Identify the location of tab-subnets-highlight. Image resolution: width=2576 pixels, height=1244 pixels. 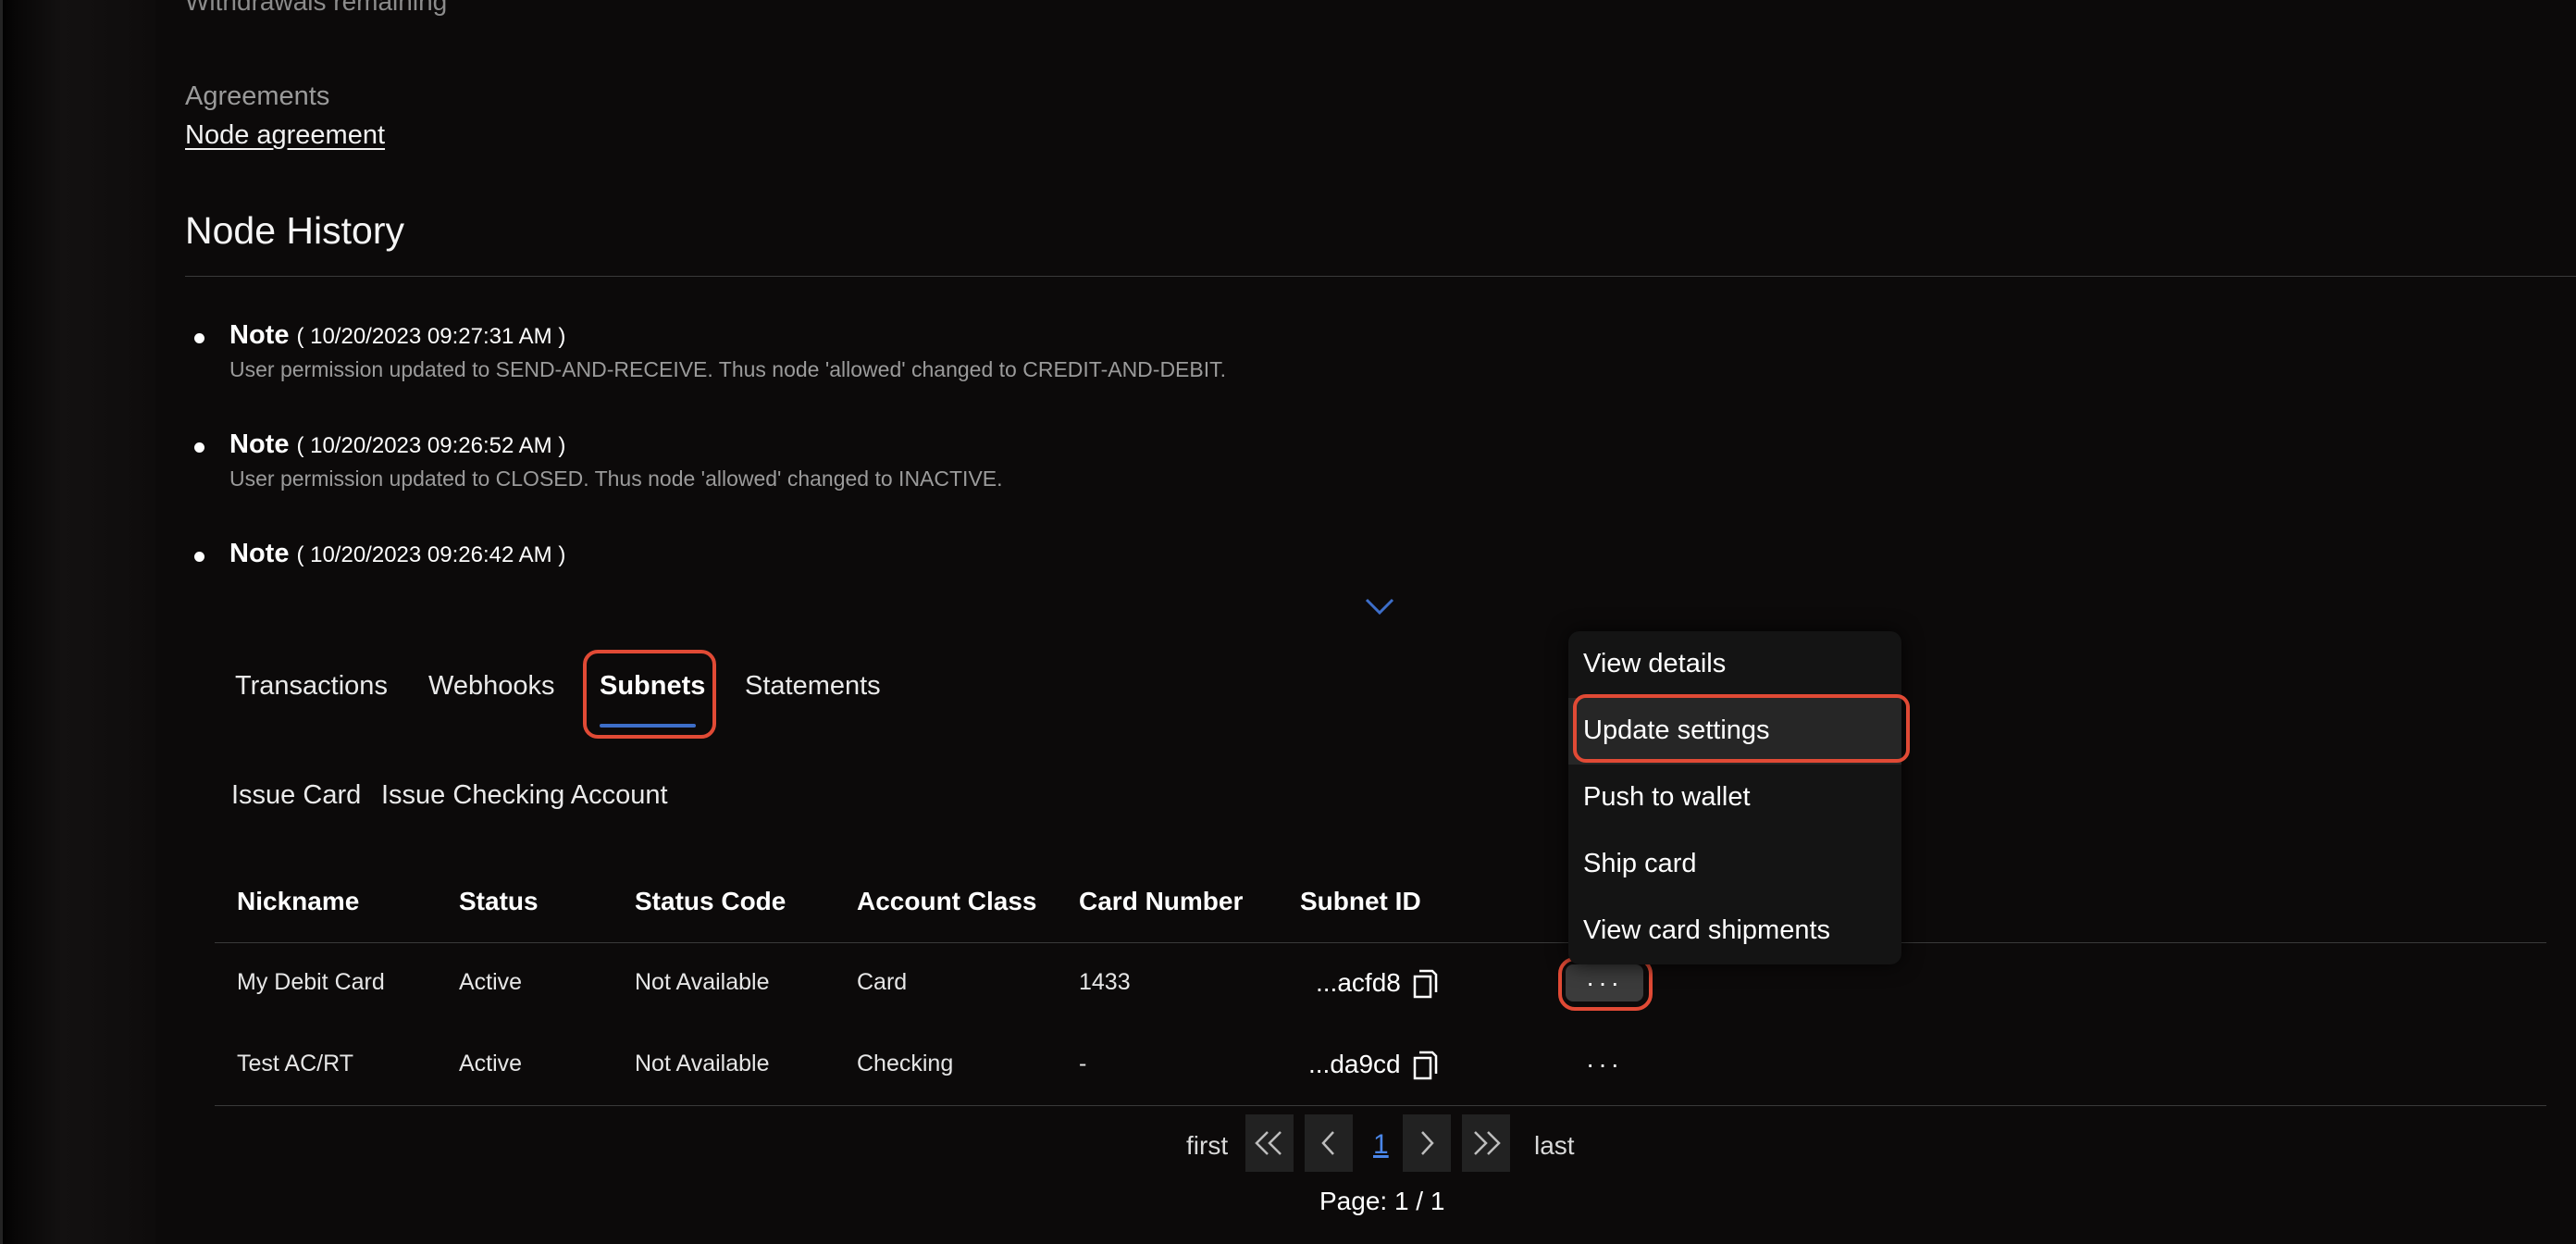
(649, 694).